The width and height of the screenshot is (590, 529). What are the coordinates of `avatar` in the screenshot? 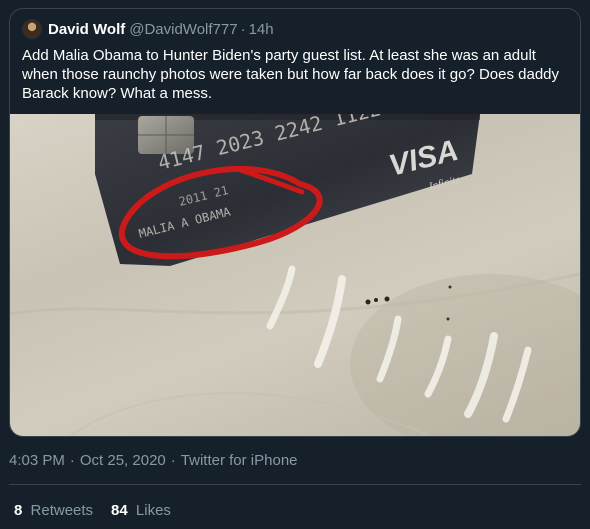 It's located at (32, 29).